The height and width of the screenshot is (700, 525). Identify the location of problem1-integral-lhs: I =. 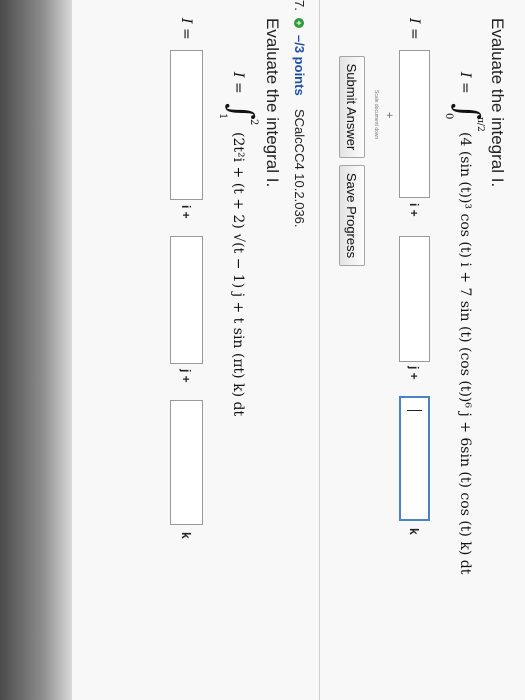
(465, 83).